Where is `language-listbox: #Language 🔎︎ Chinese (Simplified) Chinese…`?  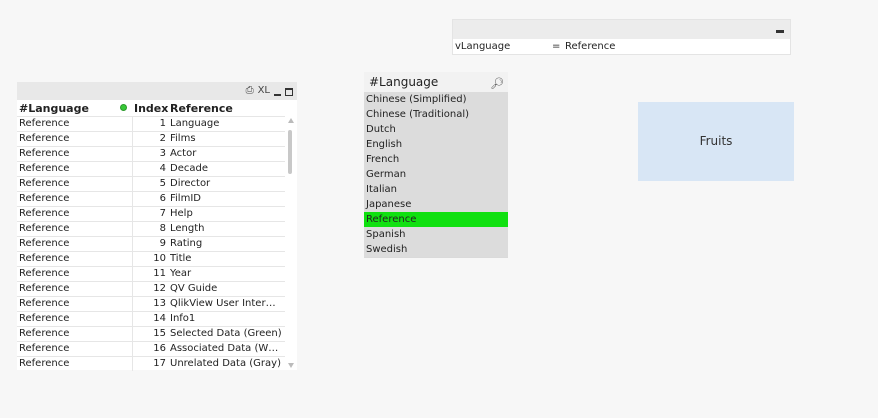
language-listbox: #Language 🔎︎ Chinese (Simplified) Chinese… is located at coordinates (436, 165).